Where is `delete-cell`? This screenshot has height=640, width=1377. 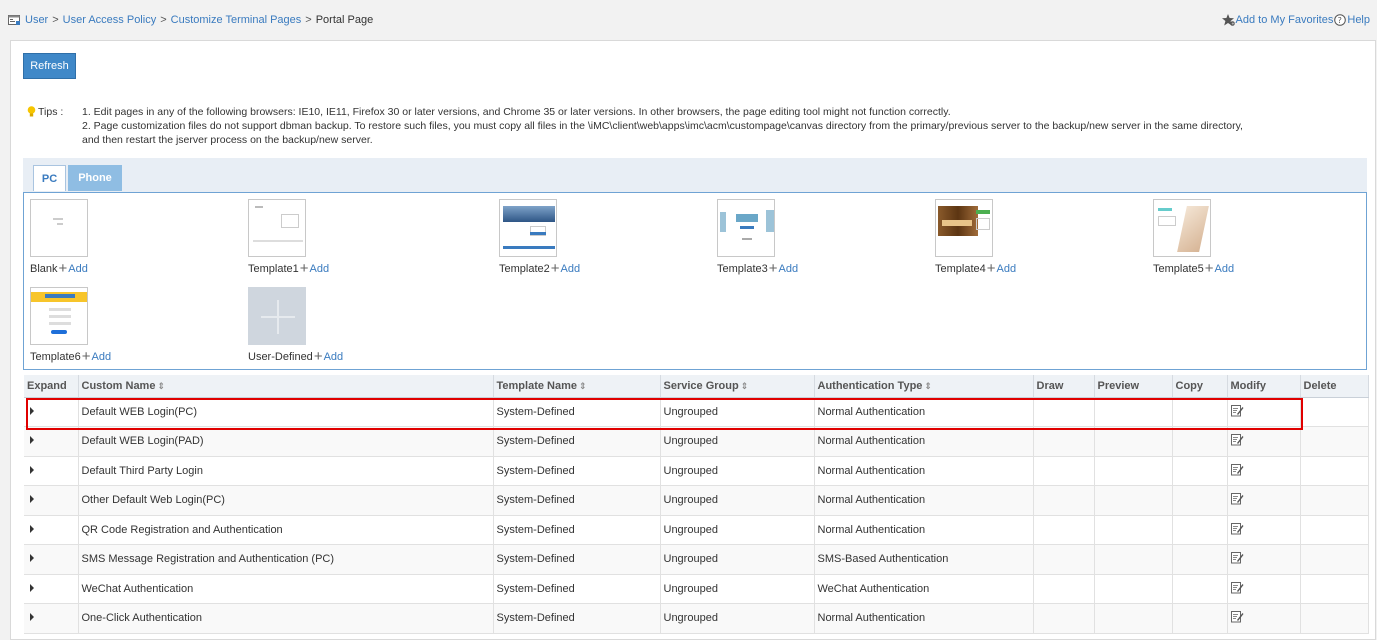 delete-cell is located at coordinates (1334, 500).